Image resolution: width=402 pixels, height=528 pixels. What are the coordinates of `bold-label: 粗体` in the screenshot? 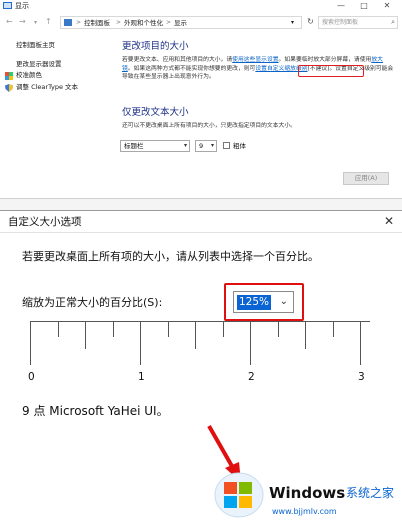 It's located at (239, 146).